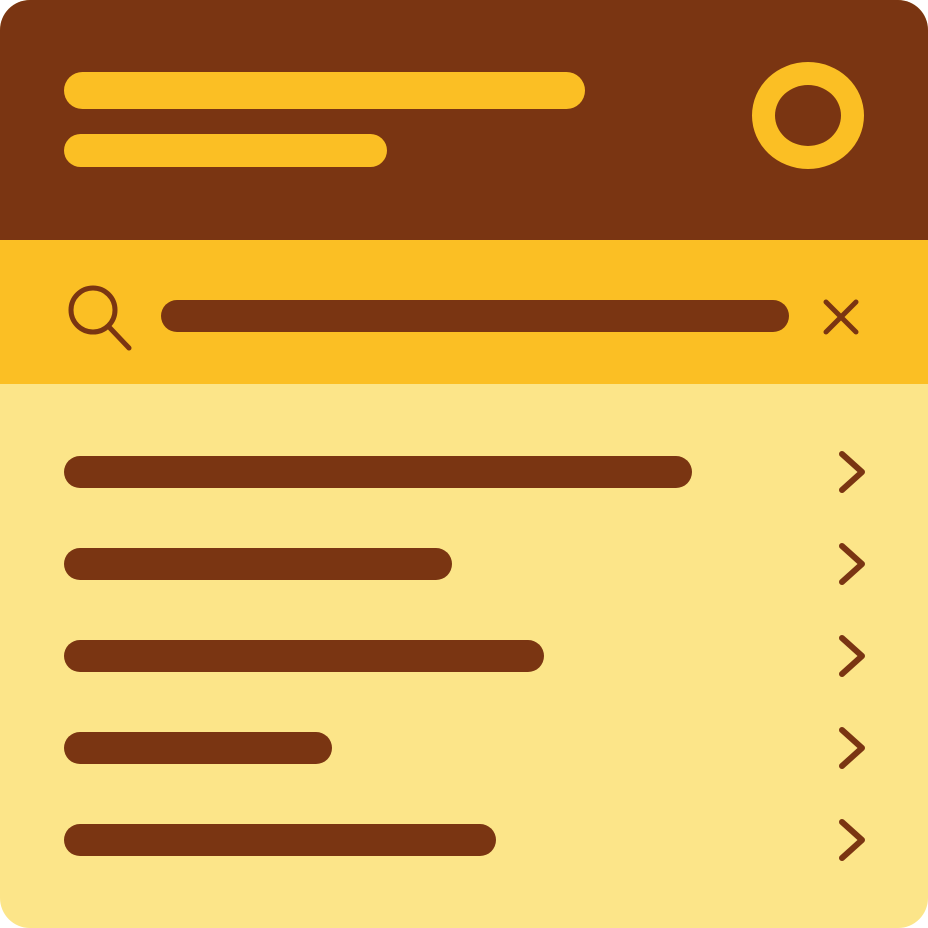 Image resolution: width=928 pixels, height=928 pixels. I want to click on close-icon, so click(841, 317).